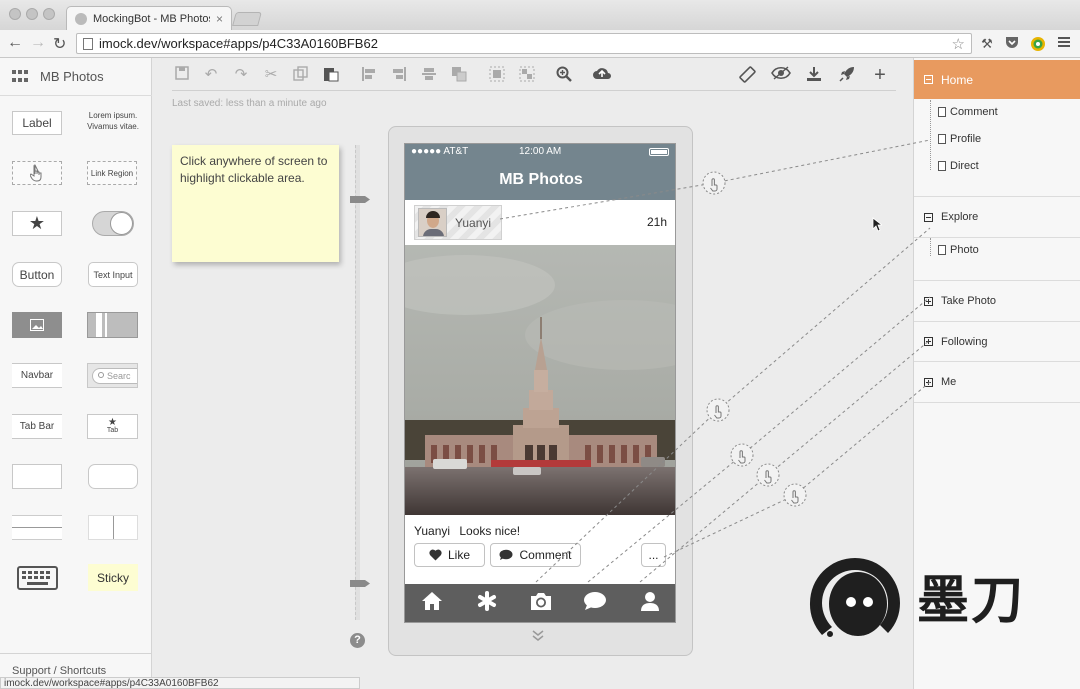 This screenshot has height=689, width=1080. What do you see at coordinates (219, 19) in the screenshot?
I see `tab-close-icon: ×` at bounding box center [219, 19].